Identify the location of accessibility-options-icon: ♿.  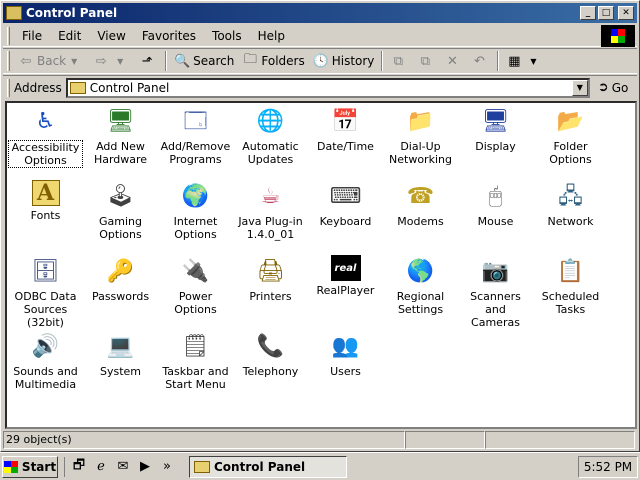
(45, 121).